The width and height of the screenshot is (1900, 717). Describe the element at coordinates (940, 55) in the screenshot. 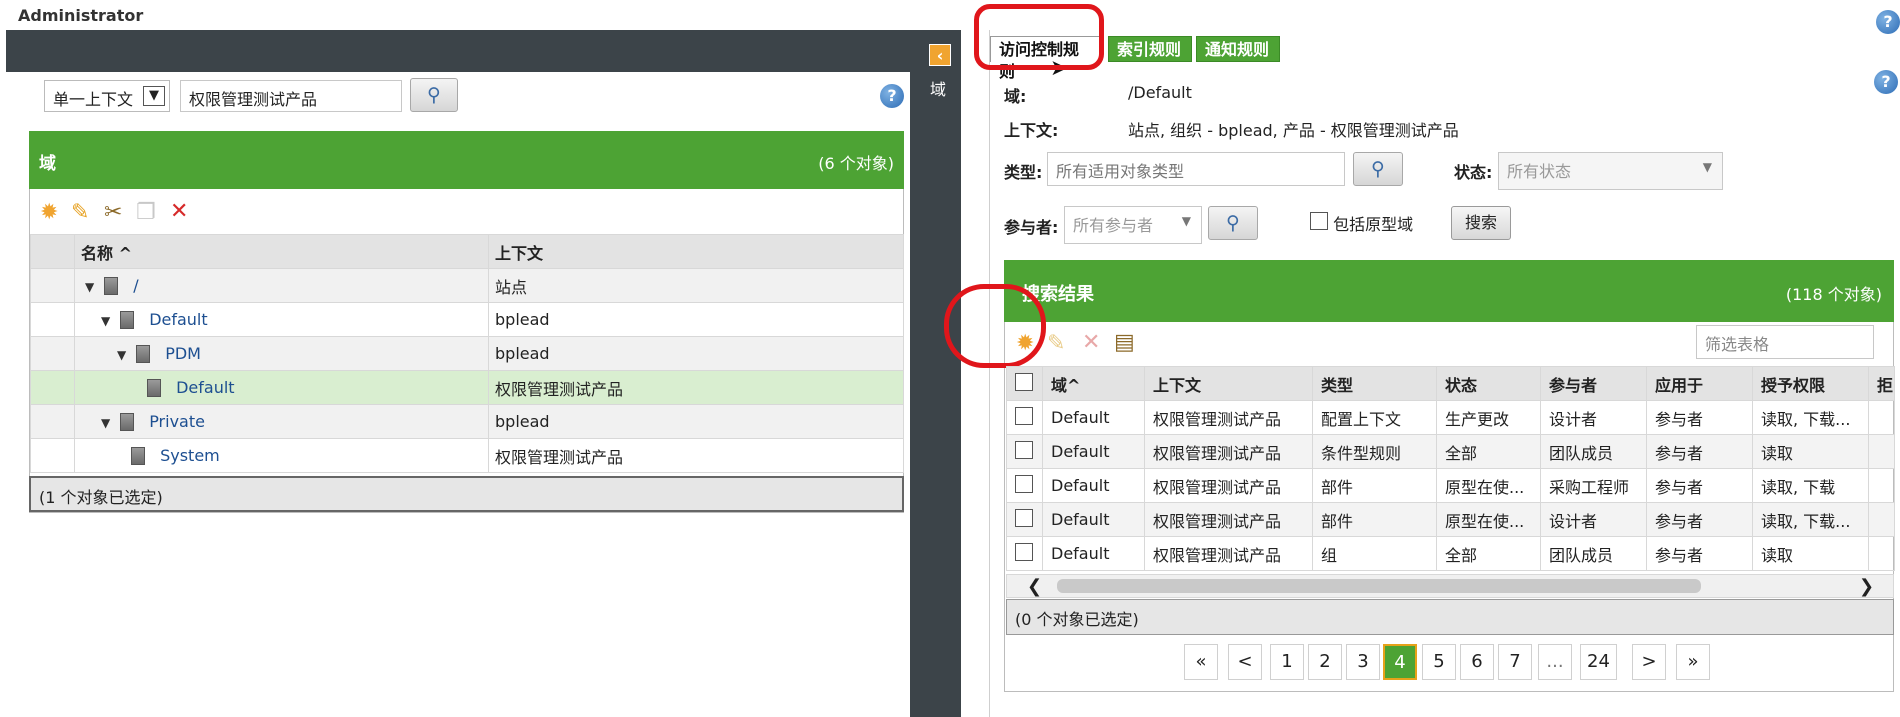

I see `collapse-arrow-icon: ‹` at that location.